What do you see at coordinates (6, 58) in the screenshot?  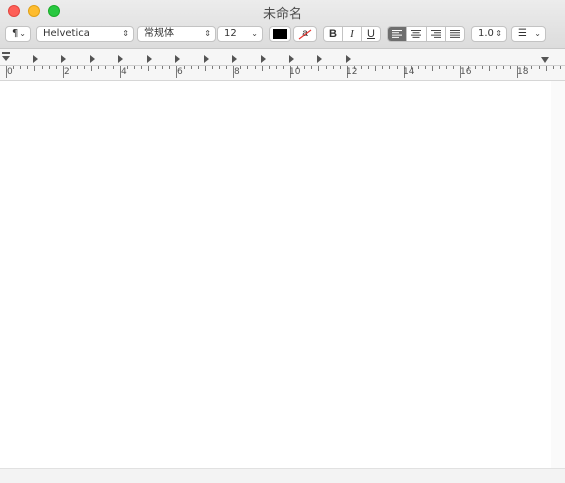 I see `left-indent-marker` at bounding box center [6, 58].